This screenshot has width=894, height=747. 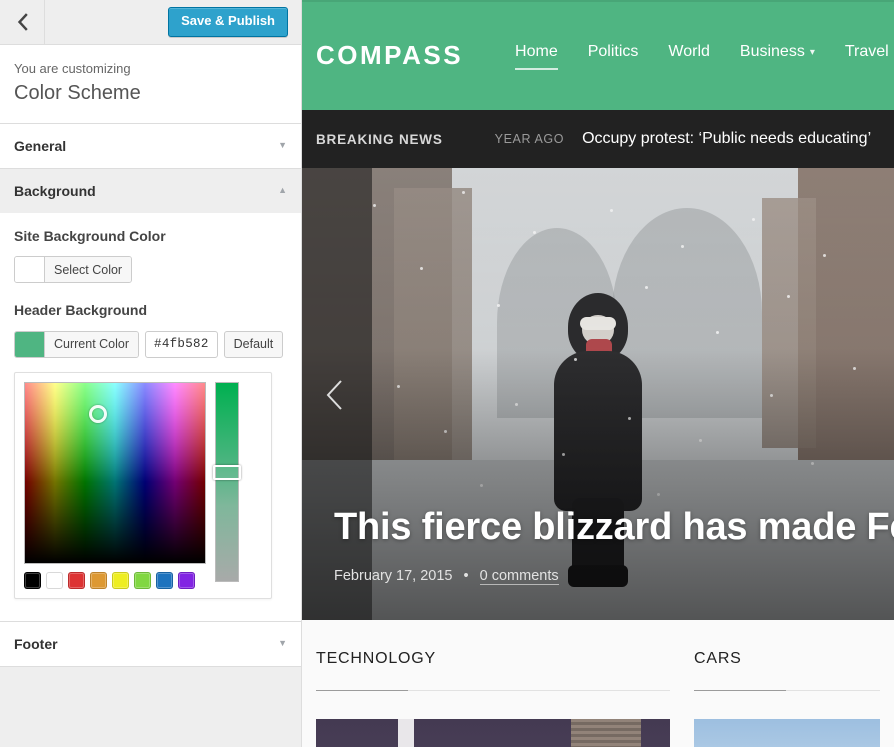 I want to click on site-logo: COMPASS, so click(x=389, y=55).